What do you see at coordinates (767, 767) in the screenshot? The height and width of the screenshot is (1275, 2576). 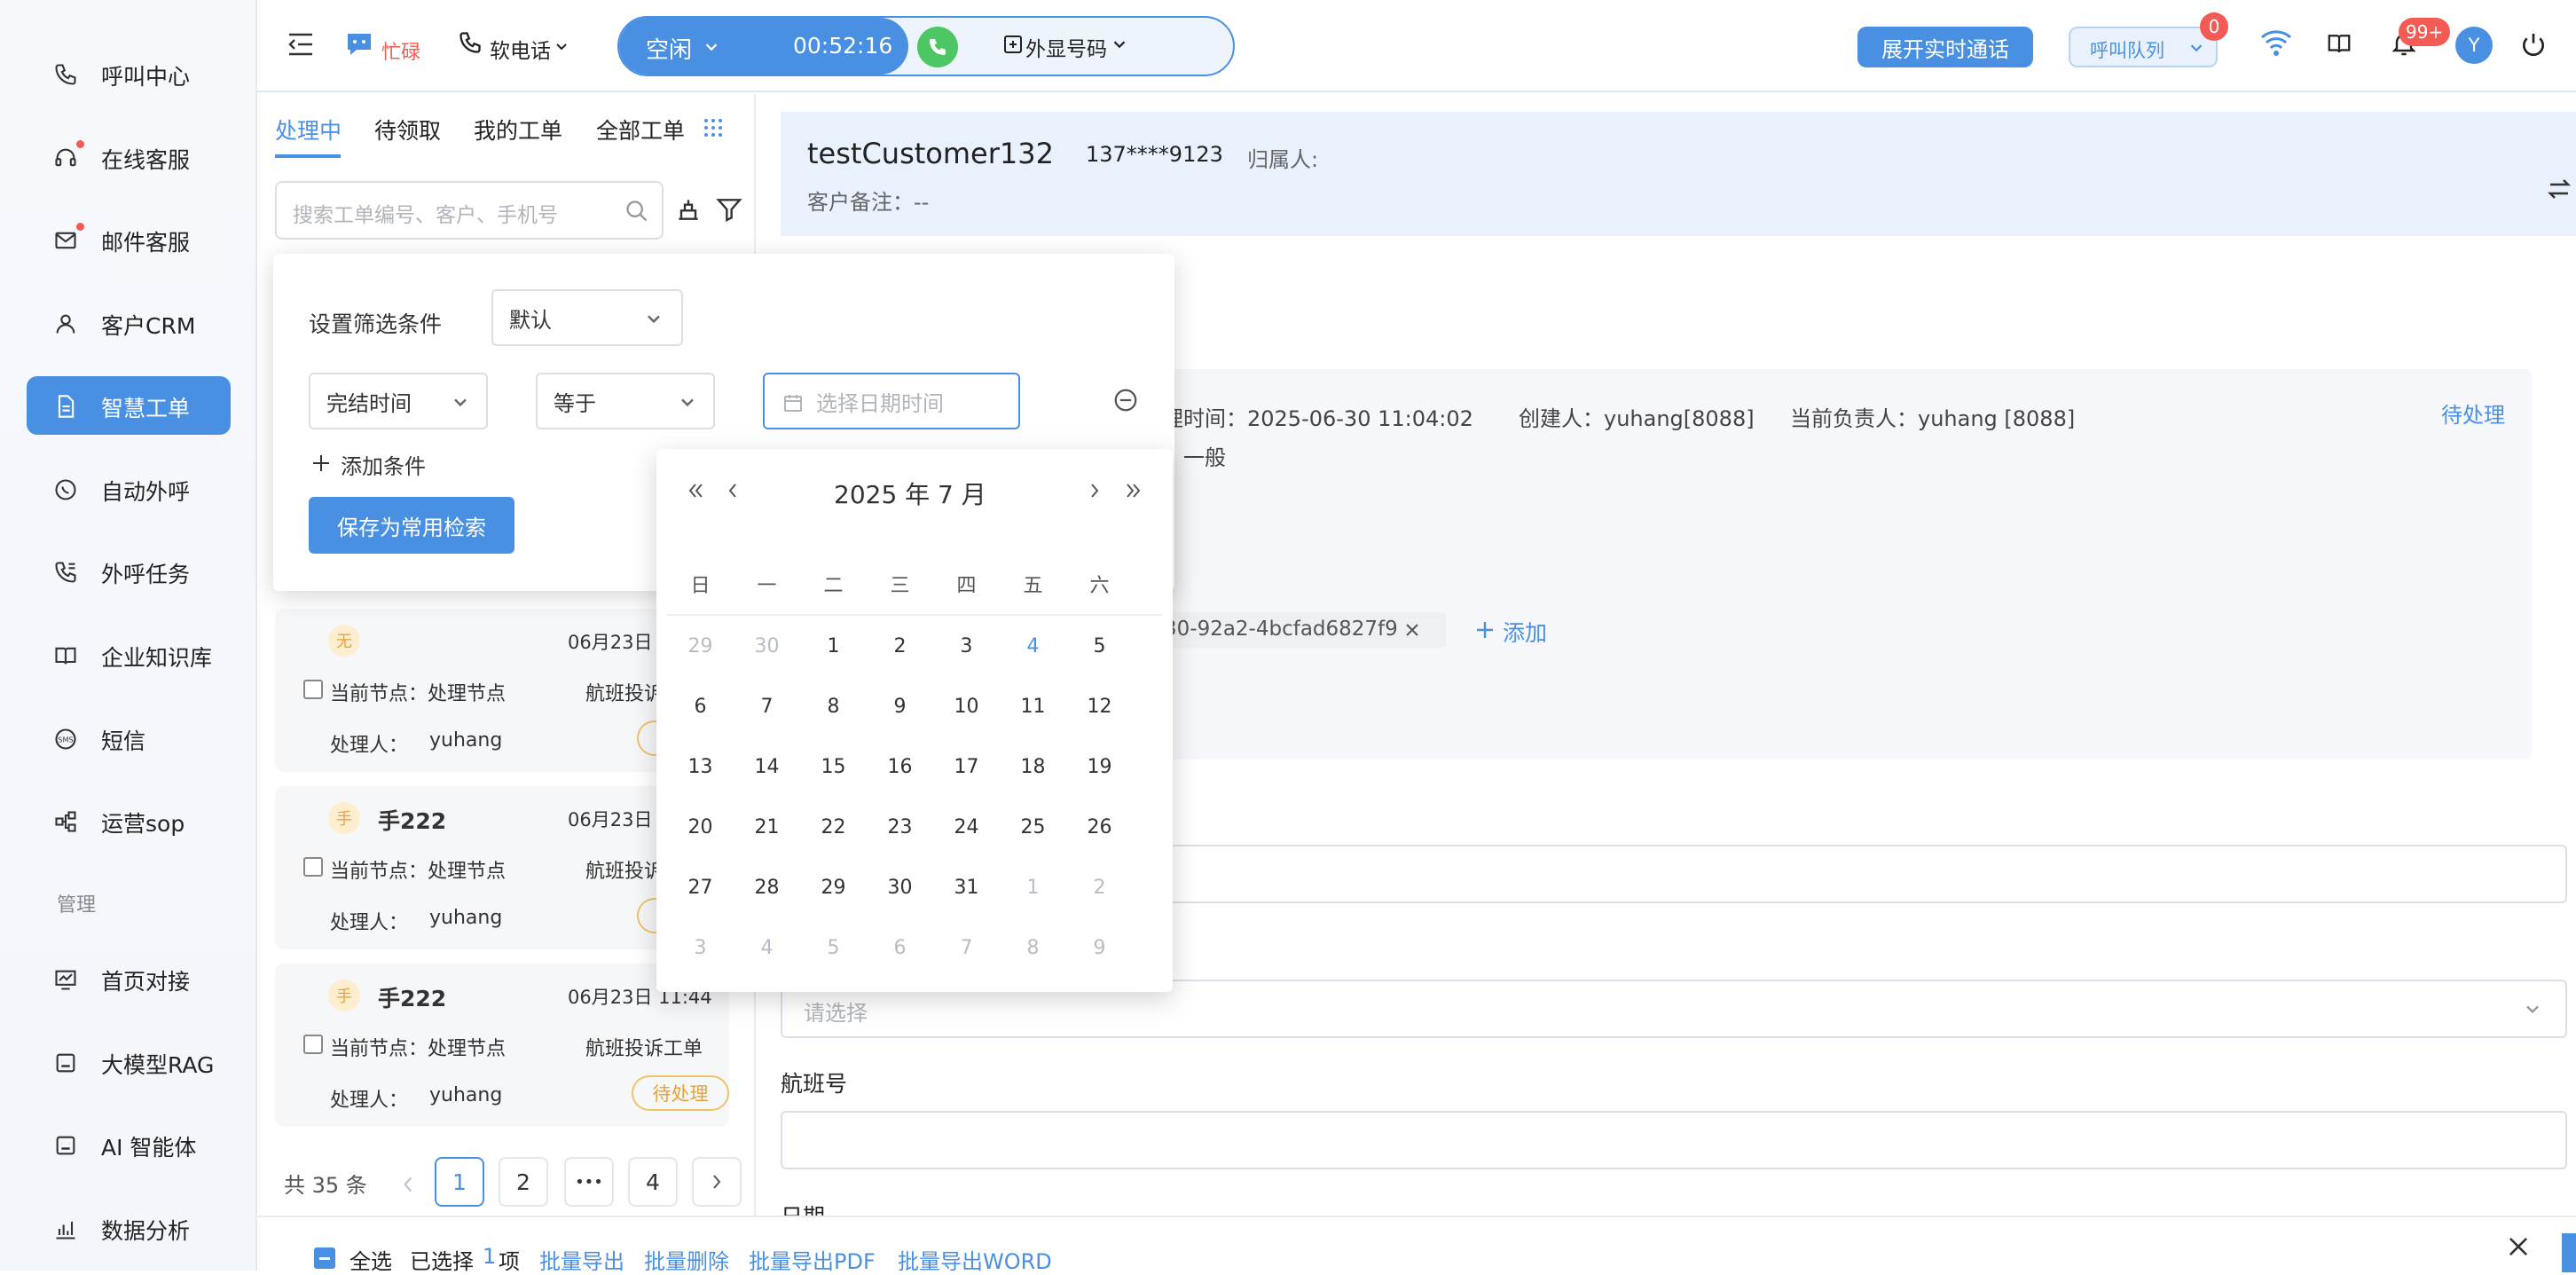 I see `calendar-day: 14` at bounding box center [767, 767].